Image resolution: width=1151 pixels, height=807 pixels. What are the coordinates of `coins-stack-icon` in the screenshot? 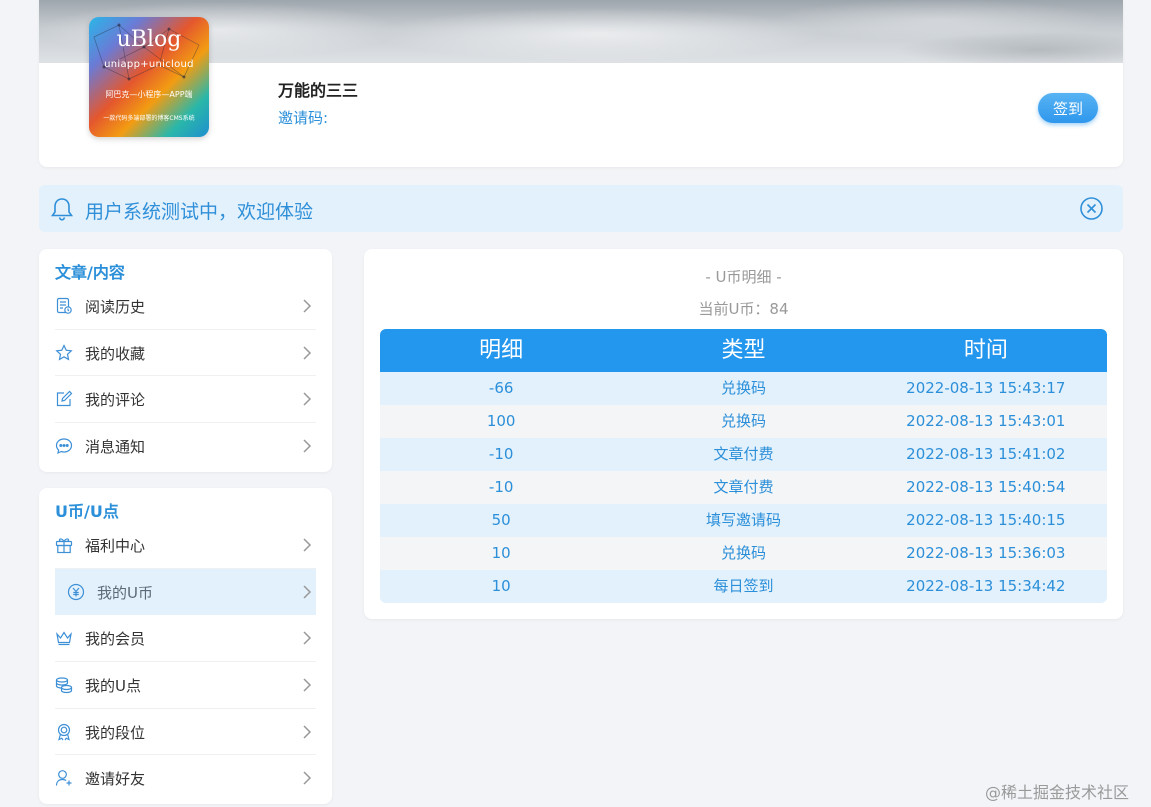 It's located at (64, 685).